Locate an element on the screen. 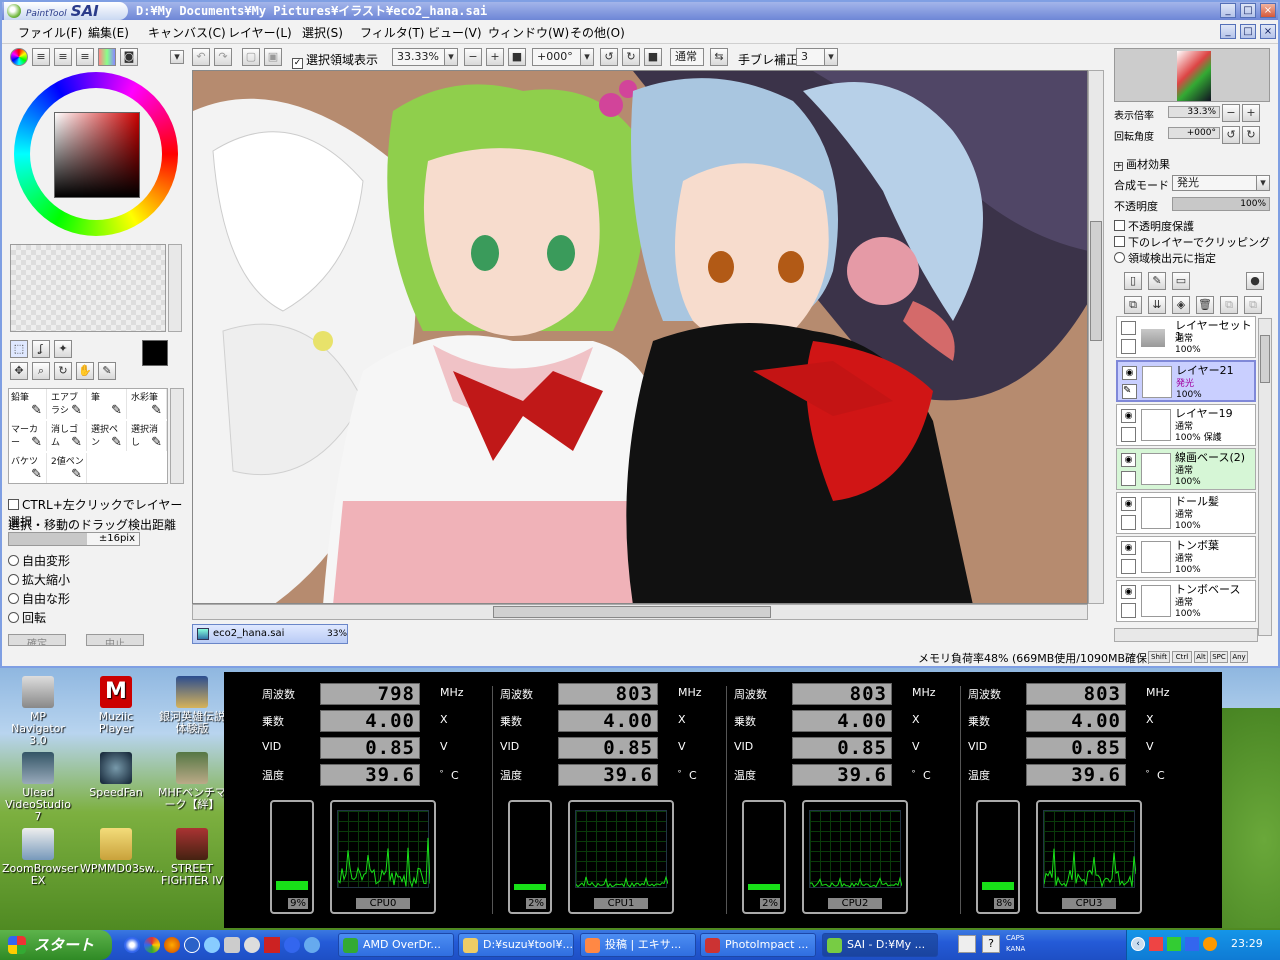 The image size is (1280, 960). new-layer-icon: ▯ is located at coordinates (1133, 281).